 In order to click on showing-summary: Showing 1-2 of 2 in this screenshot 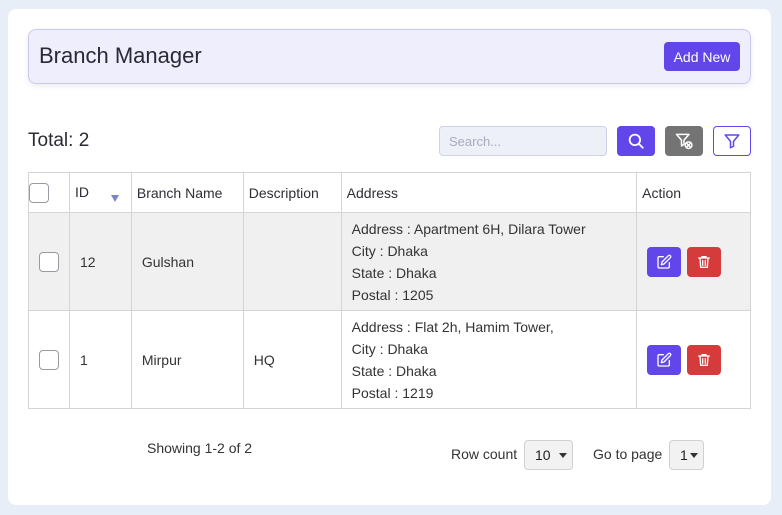, I will do `click(200, 448)`.